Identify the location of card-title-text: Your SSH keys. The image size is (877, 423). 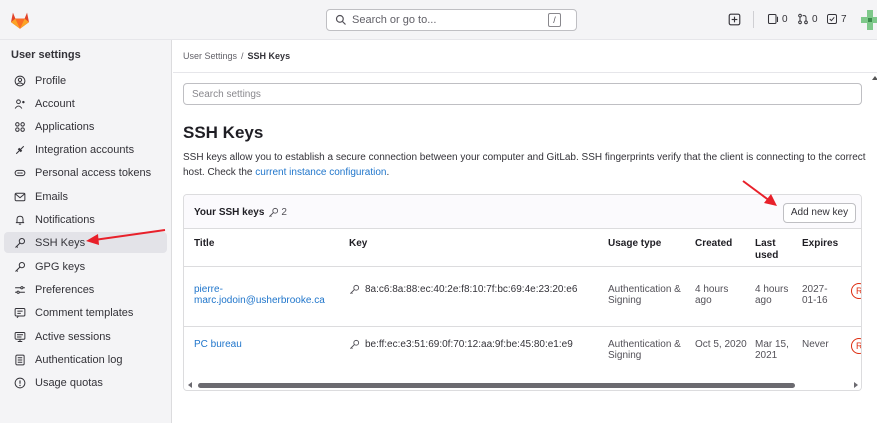
(229, 212).